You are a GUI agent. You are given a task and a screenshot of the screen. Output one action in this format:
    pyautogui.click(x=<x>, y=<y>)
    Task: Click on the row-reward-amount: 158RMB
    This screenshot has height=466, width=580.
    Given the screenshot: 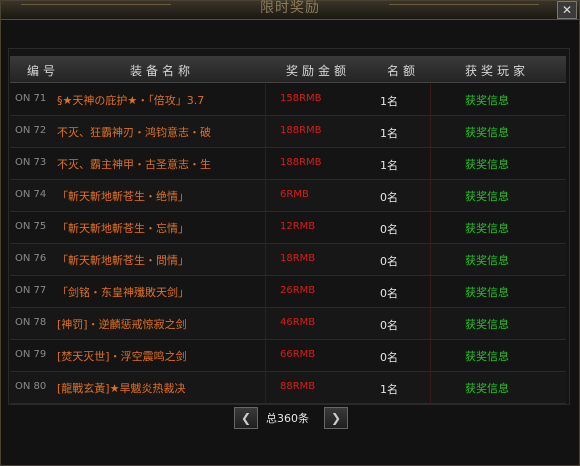 What is the action you would take?
    pyautogui.click(x=301, y=98)
    